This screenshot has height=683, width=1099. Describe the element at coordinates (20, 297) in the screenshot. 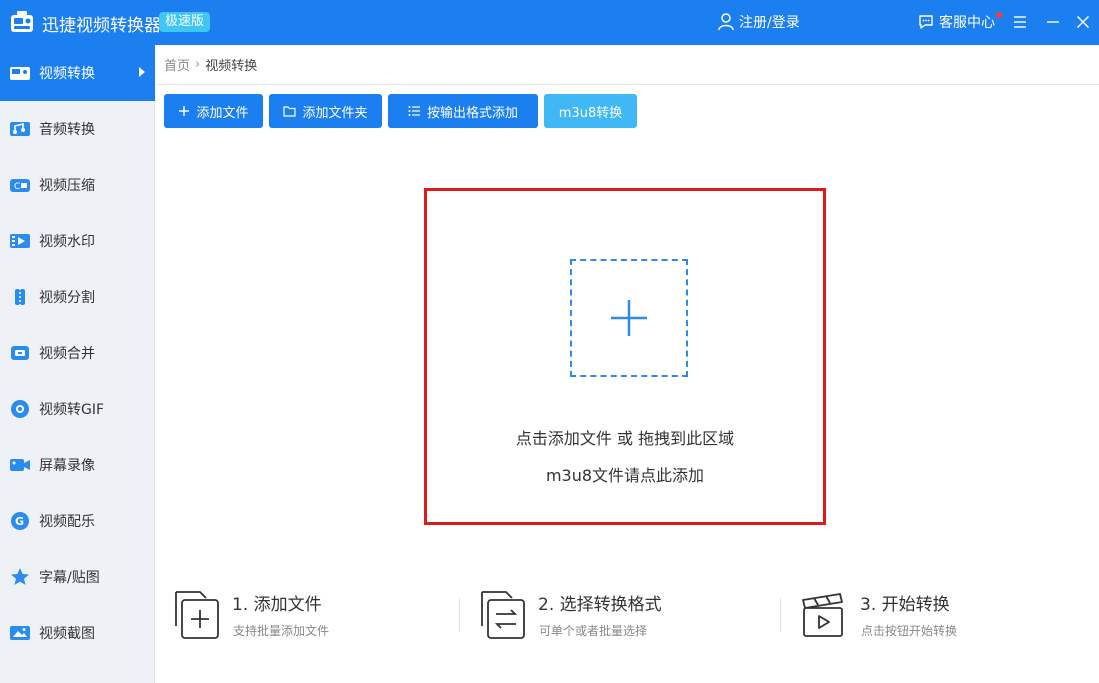

I see `video-split-icon` at that location.